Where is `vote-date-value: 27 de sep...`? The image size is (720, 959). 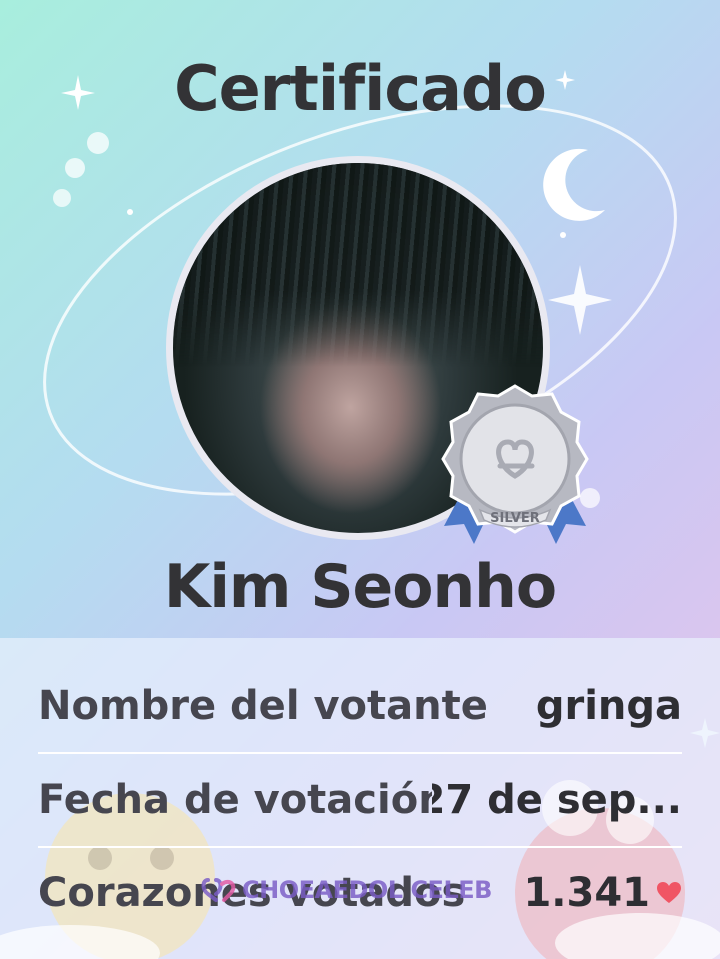
vote-date-value: 27 de sep... is located at coordinates (557, 800).